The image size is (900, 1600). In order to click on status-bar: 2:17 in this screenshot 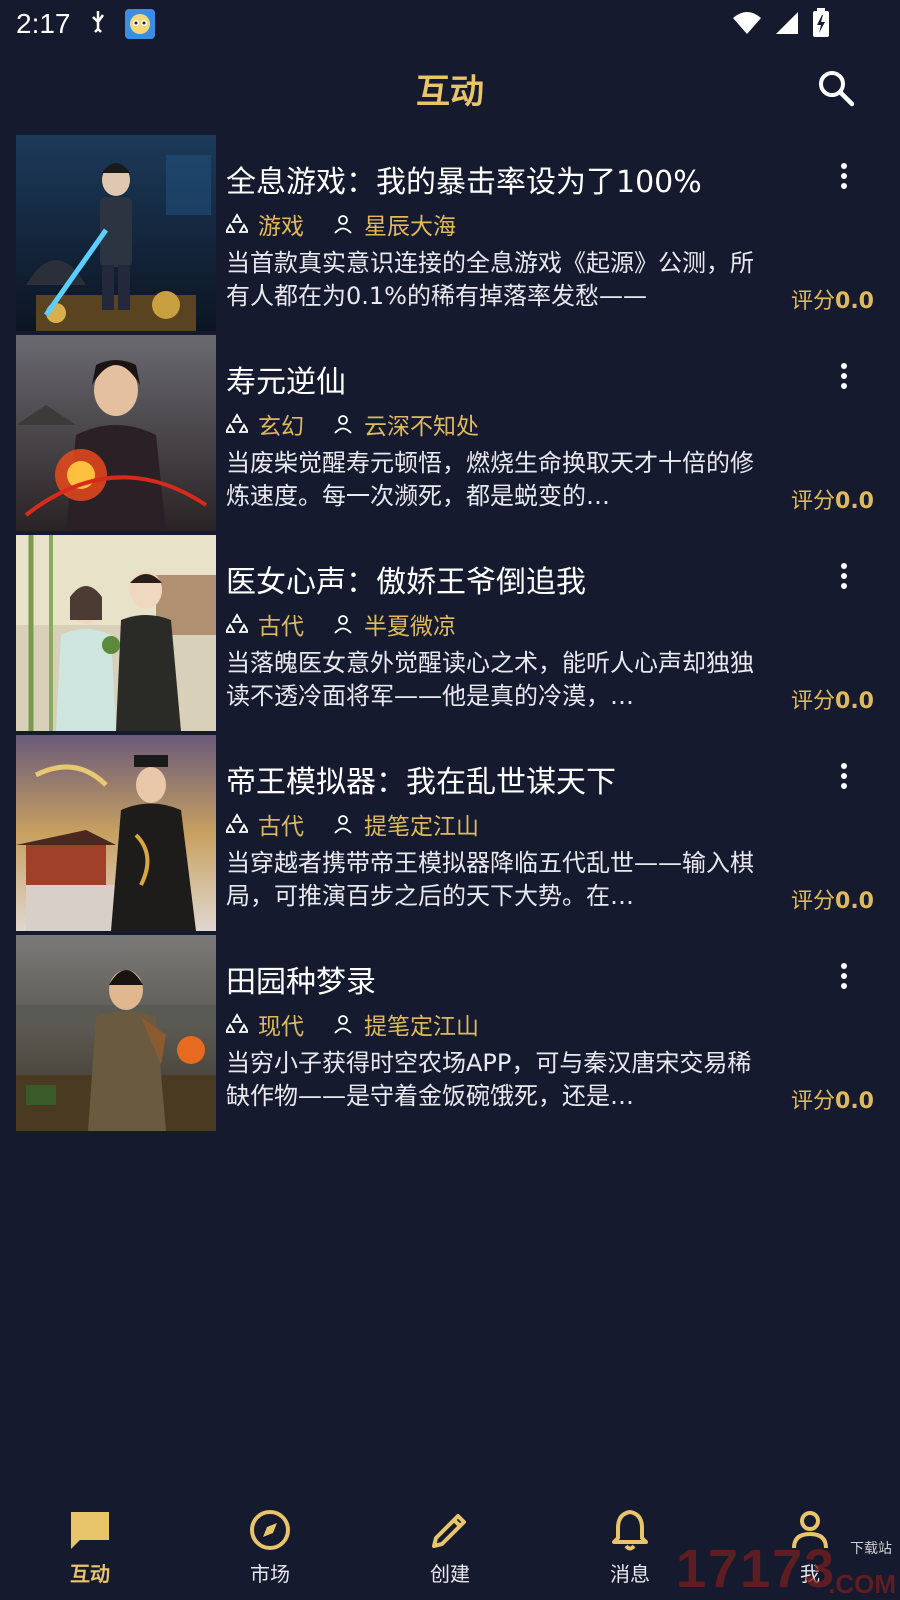, I will do `click(450, 24)`.